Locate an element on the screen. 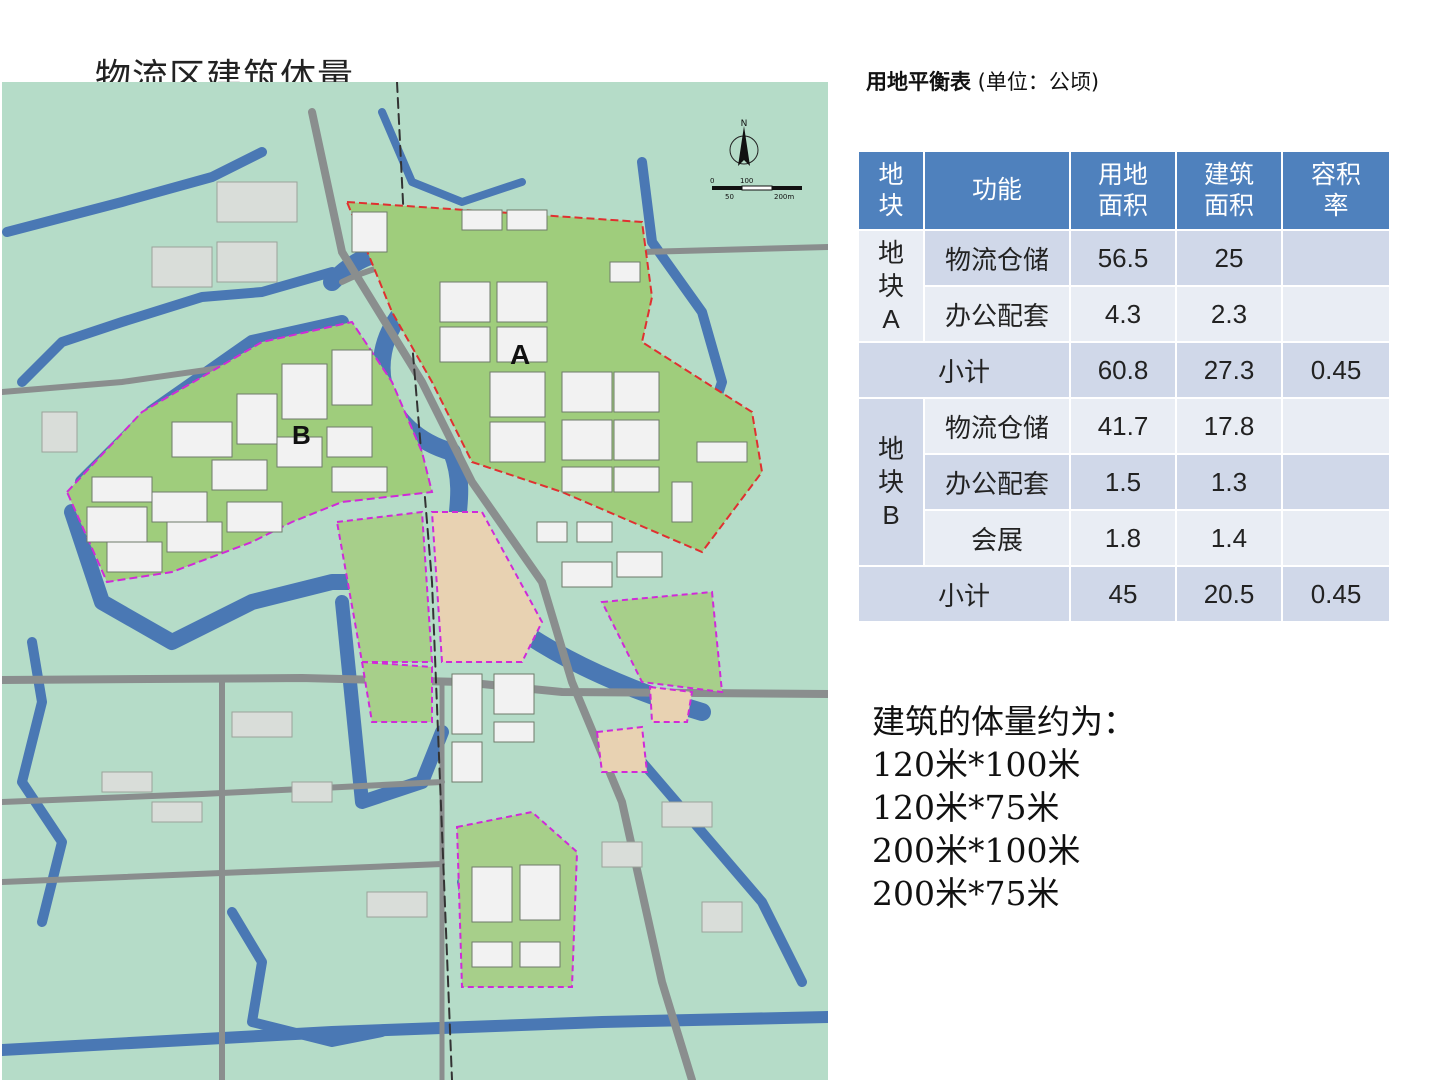 Image resolution: width=1440 pixels, height=1080 pixels. block-b-label: B is located at coordinates (301, 435).